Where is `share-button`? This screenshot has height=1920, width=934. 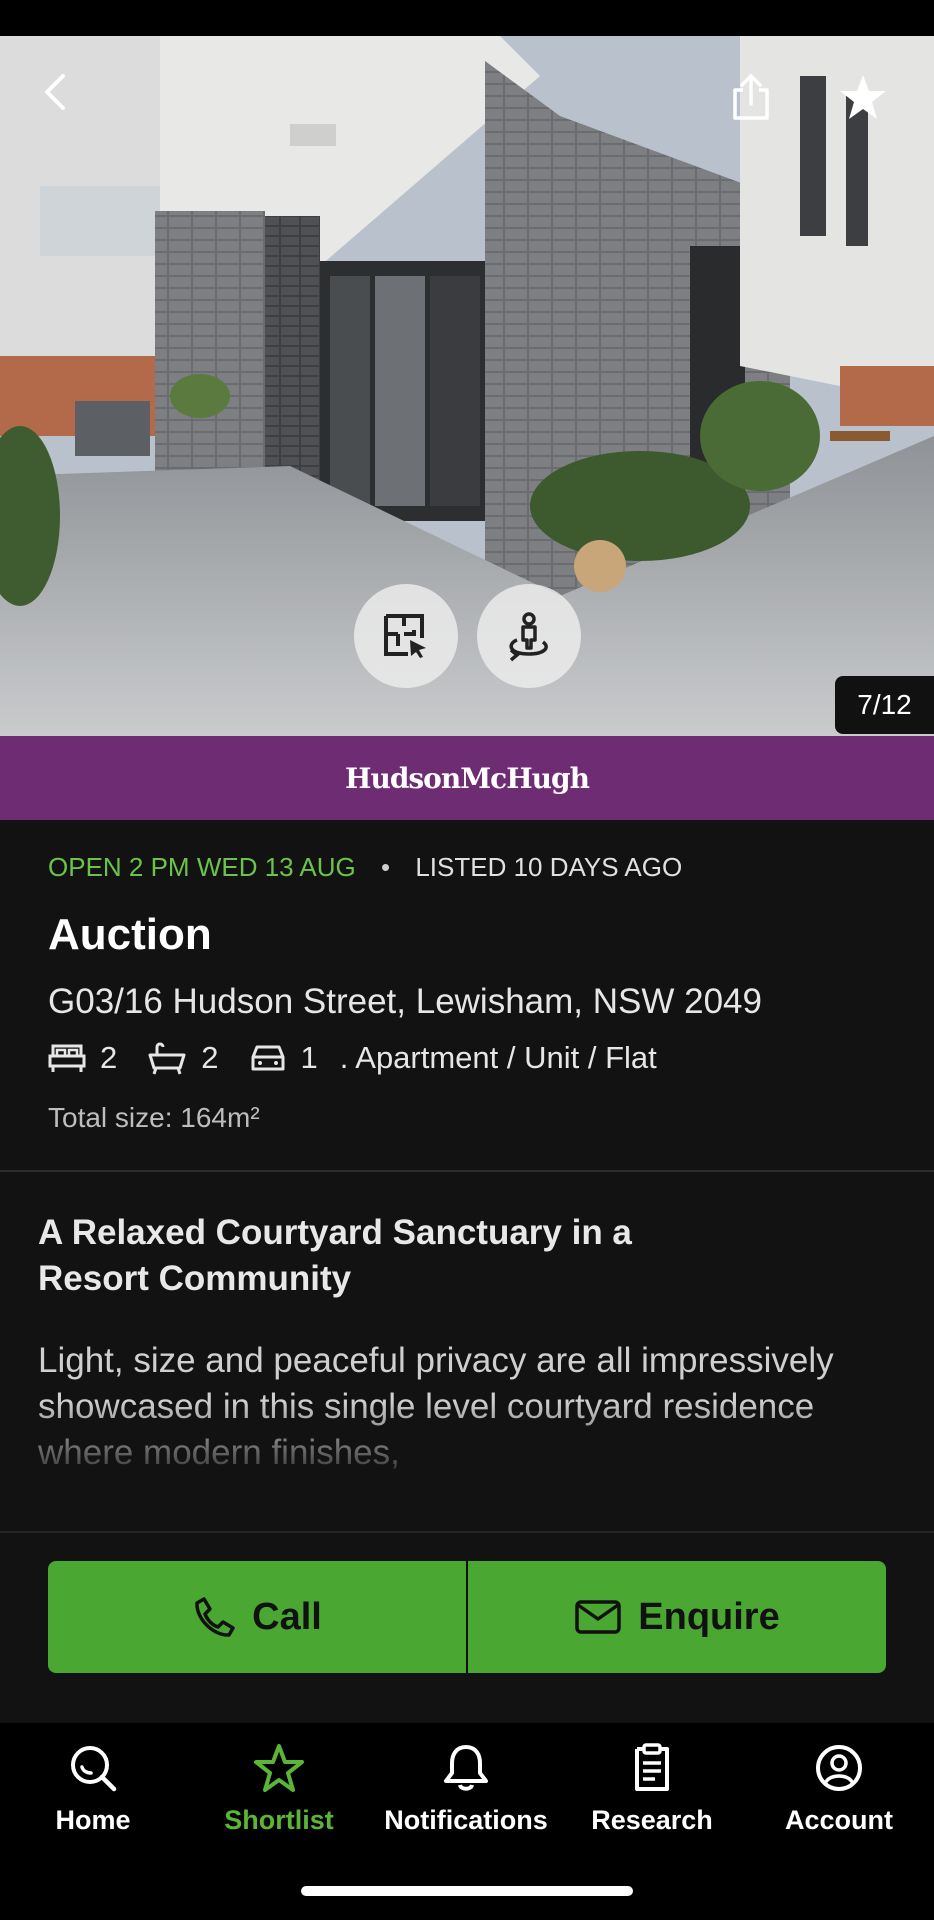
share-button is located at coordinates (751, 97).